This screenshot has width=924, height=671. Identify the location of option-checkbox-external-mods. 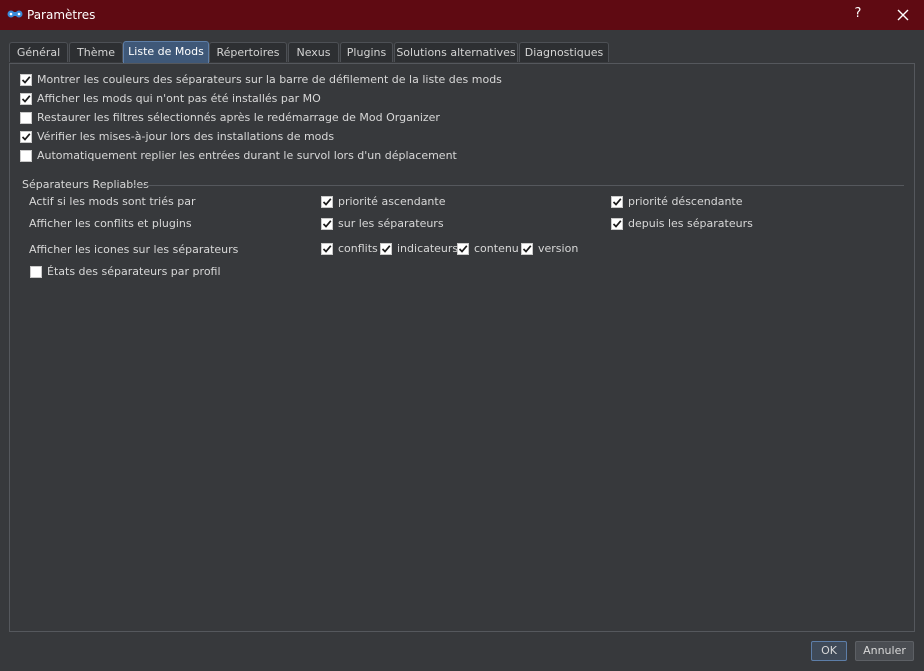
(26, 99).